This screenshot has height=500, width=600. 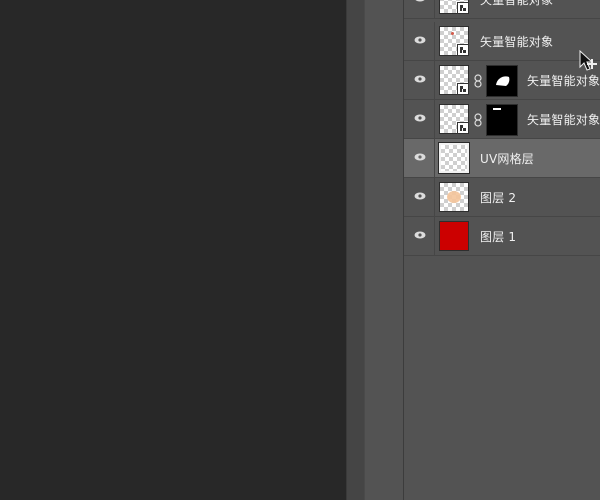 What do you see at coordinates (507, 159) in the screenshot?
I see `layer-name: UV网格层` at bounding box center [507, 159].